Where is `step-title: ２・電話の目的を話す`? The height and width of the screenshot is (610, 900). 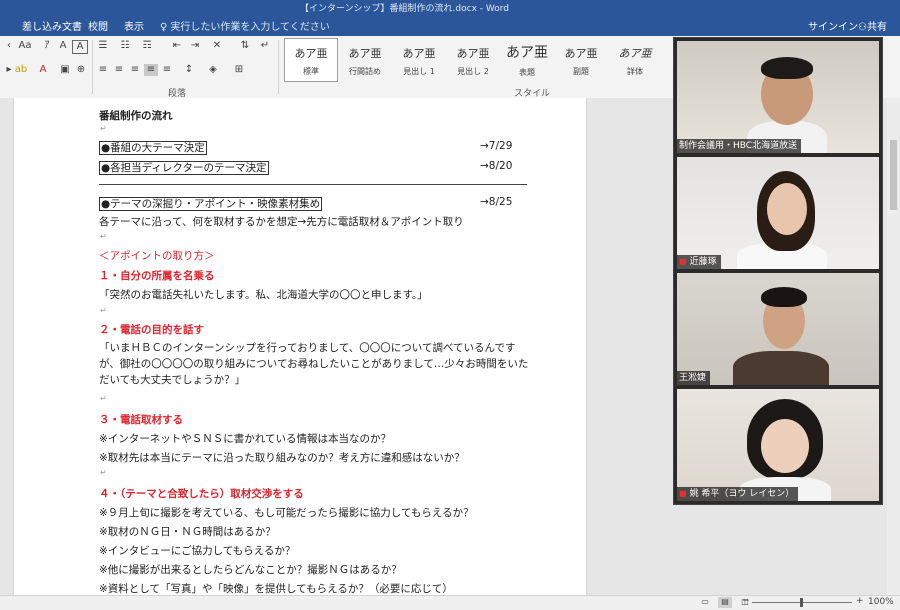 step-title: ２・電話の目的を話す is located at coordinates (151, 330).